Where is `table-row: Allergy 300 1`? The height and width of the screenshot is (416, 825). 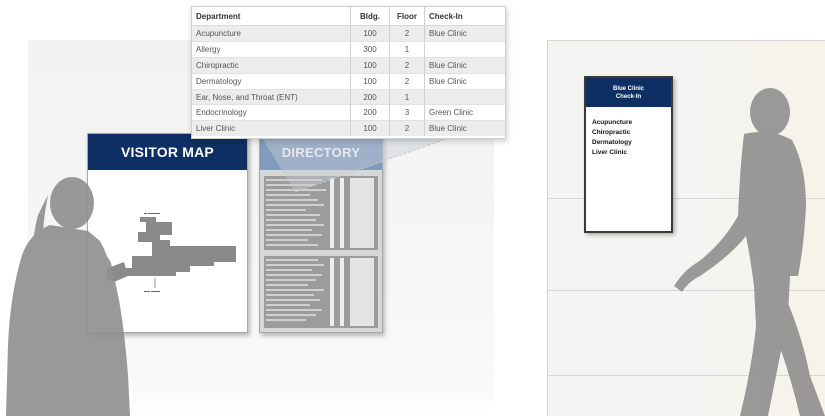 table-row: Allergy 300 1 is located at coordinates (348, 49).